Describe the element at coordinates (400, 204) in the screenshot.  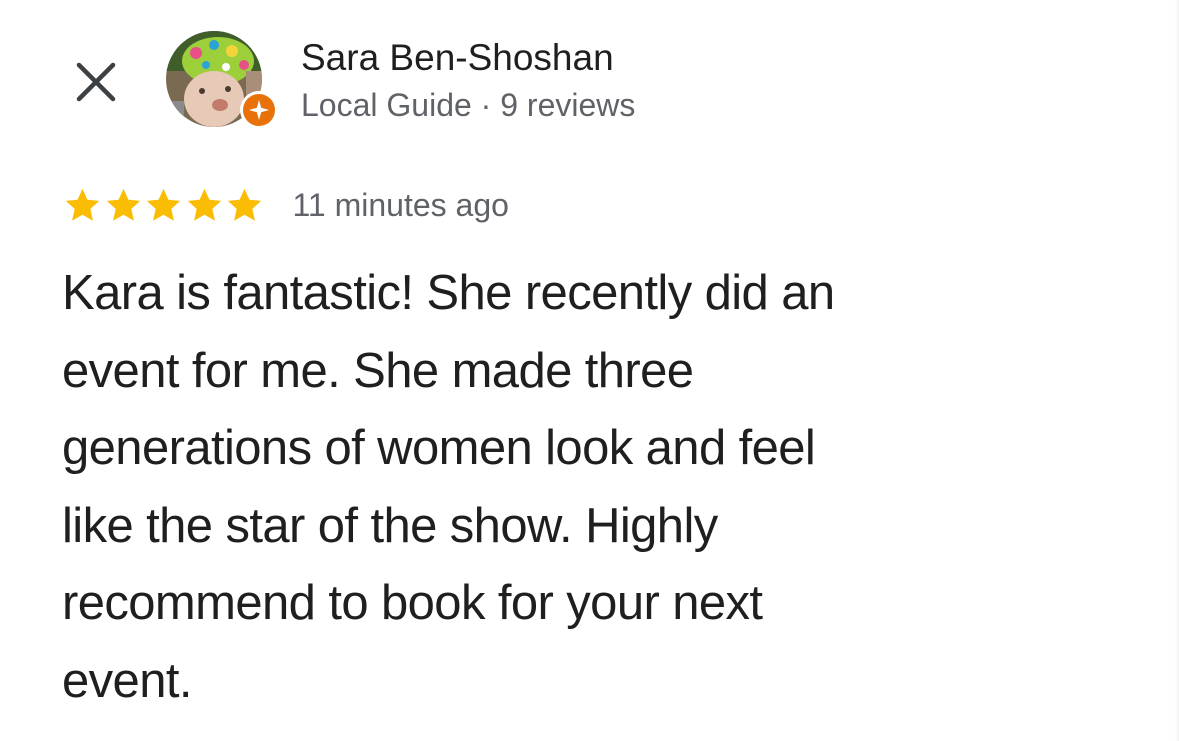
I see `review-time: 11 minutes ago` at that location.